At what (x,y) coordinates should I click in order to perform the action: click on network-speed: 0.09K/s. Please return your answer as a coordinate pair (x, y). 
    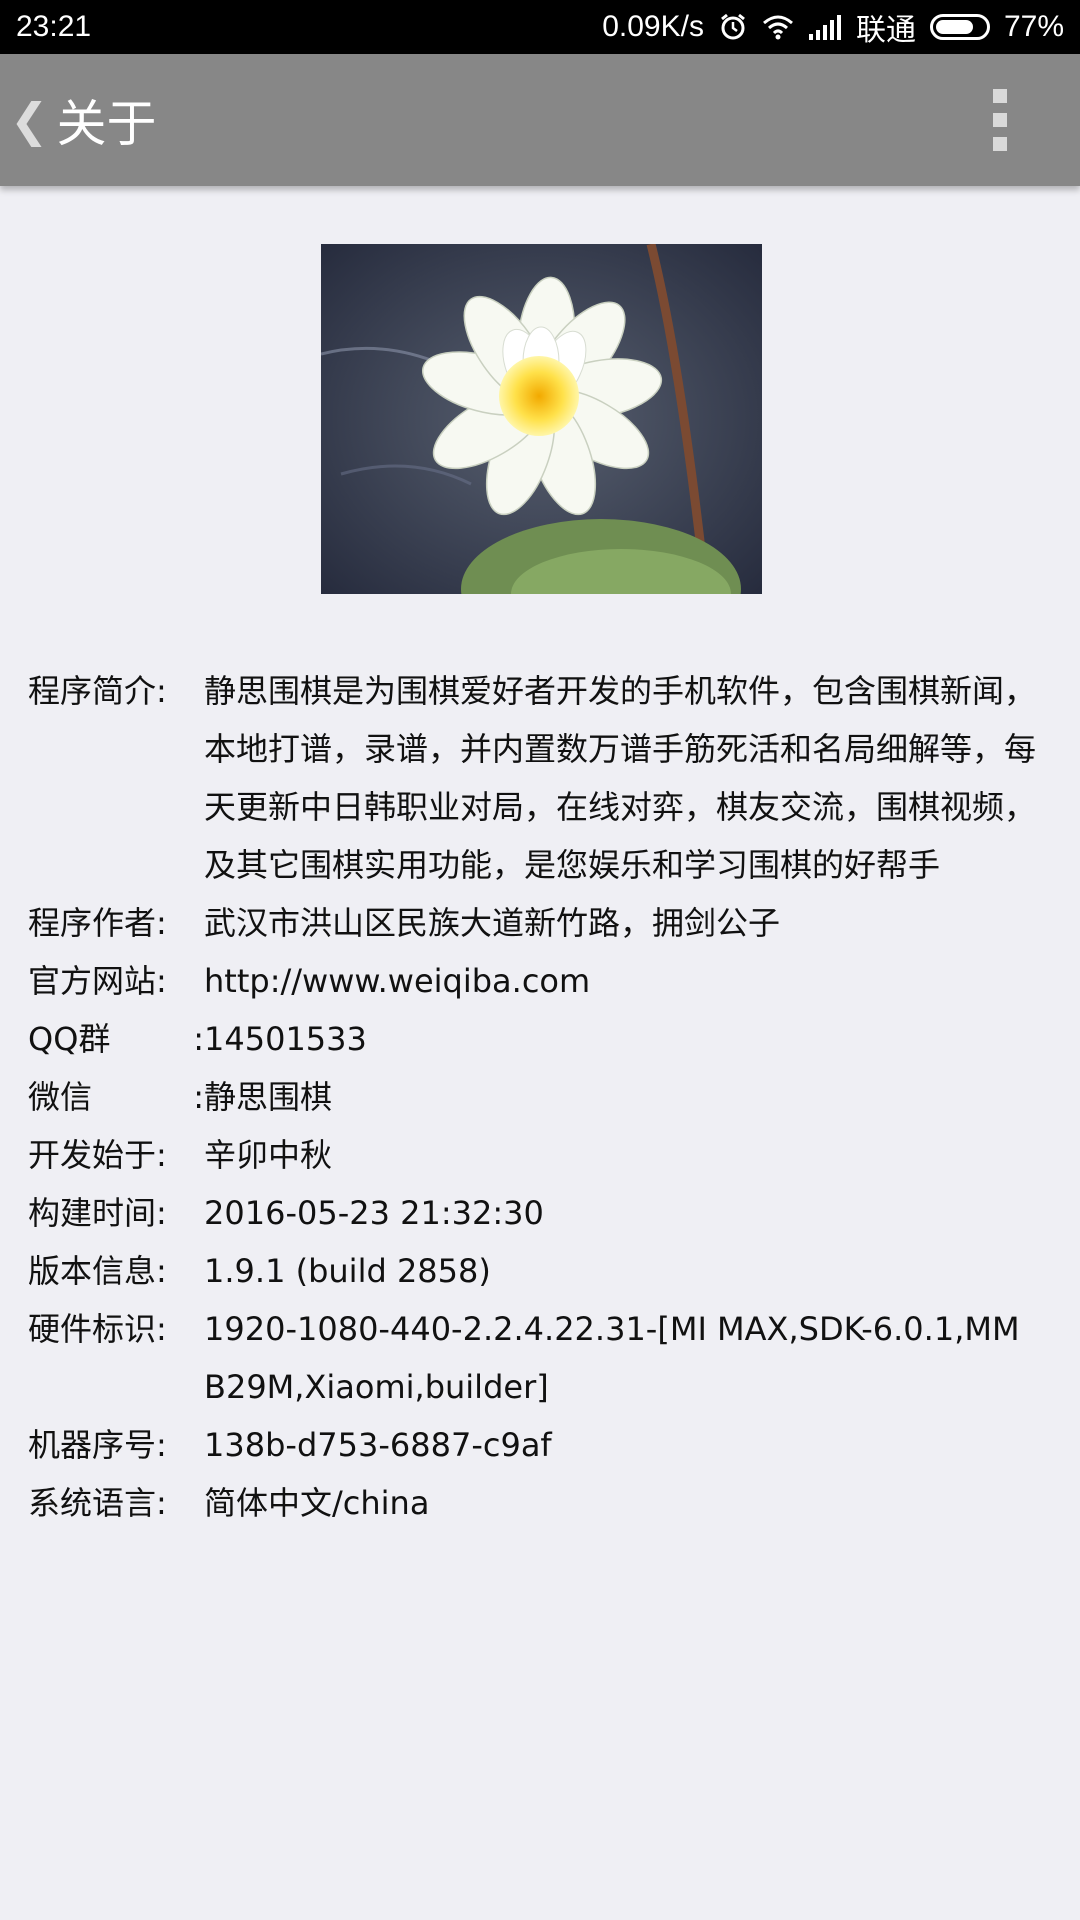
    Looking at the image, I should click on (653, 26).